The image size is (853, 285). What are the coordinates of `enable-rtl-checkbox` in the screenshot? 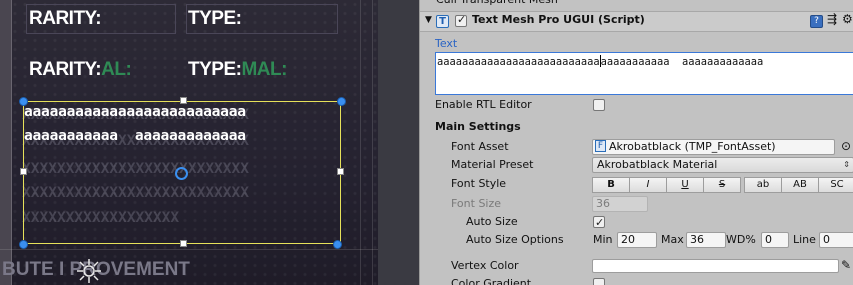 It's located at (599, 105).